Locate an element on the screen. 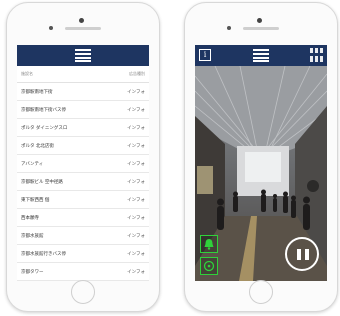  list-item: ポルタ ダイニングスロ インフォ is located at coordinates (83, 128).